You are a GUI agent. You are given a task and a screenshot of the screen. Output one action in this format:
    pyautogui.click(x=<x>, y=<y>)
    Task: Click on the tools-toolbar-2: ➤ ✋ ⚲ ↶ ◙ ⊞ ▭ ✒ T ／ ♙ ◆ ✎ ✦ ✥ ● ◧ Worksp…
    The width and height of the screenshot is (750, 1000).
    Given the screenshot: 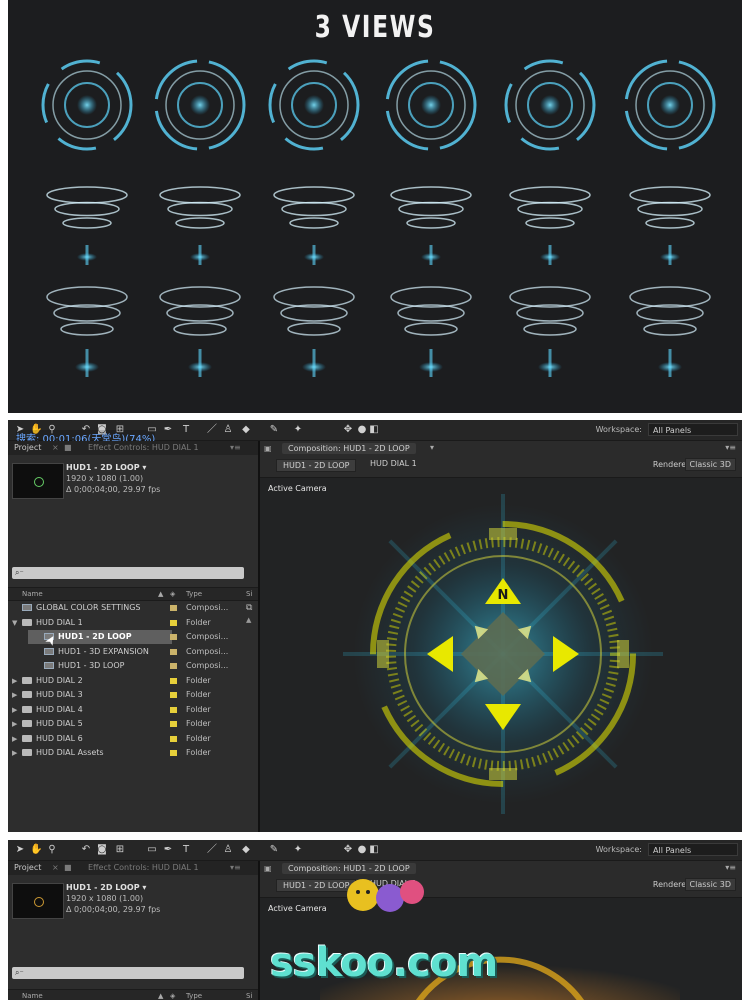 What is the action you would take?
    pyautogui.click(x=375, y=850)
    